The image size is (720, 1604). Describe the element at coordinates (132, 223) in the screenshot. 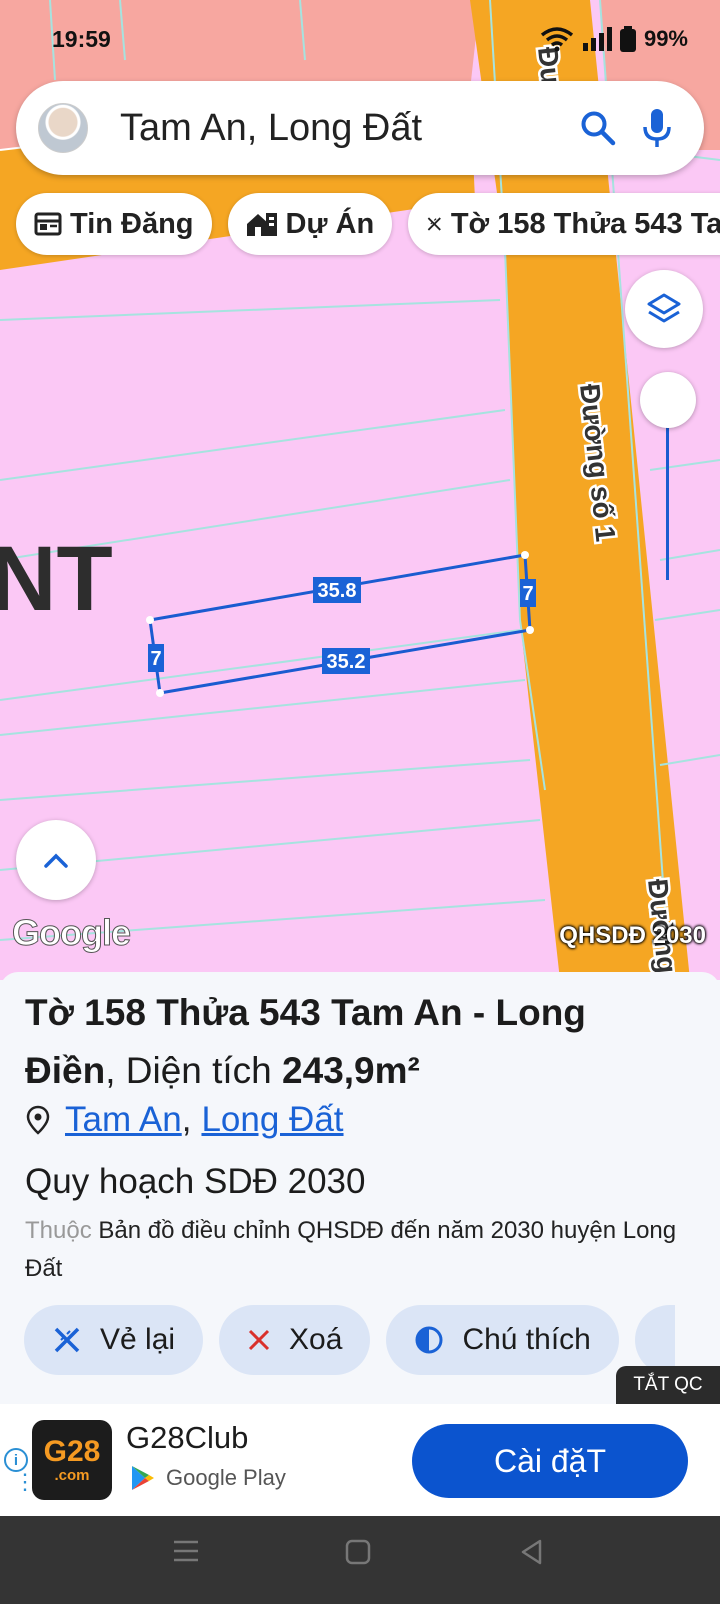

I see `chip-label: Tin Đăng` at that location.